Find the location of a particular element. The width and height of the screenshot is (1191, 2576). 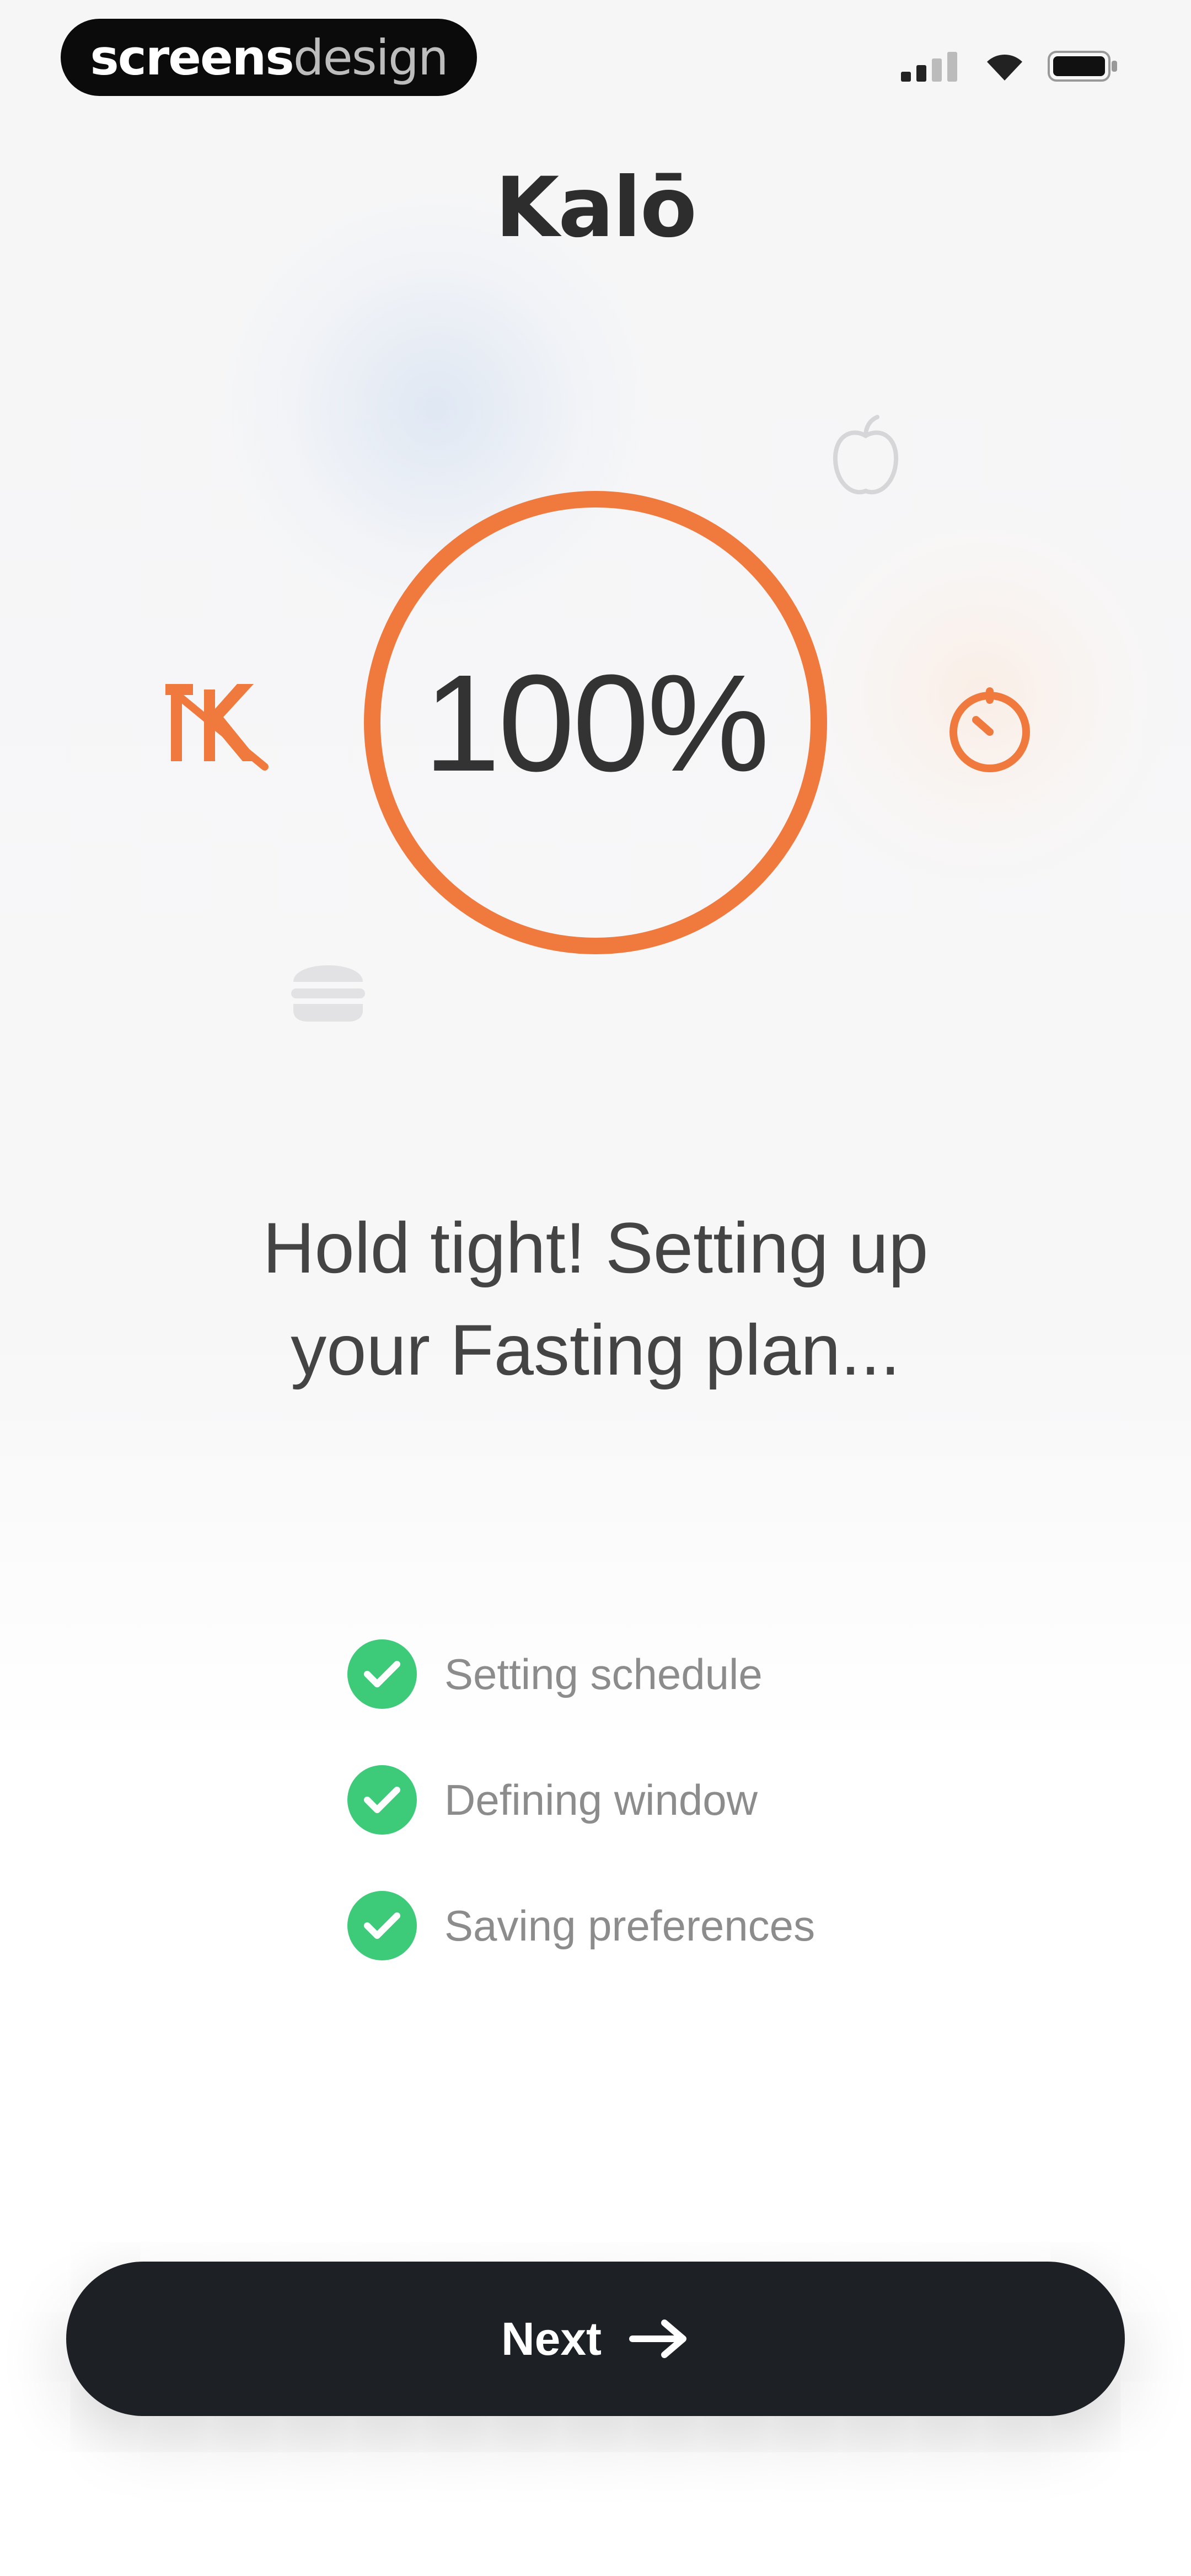

list-item: Setting schedule is located at coordinates (678, 1674).